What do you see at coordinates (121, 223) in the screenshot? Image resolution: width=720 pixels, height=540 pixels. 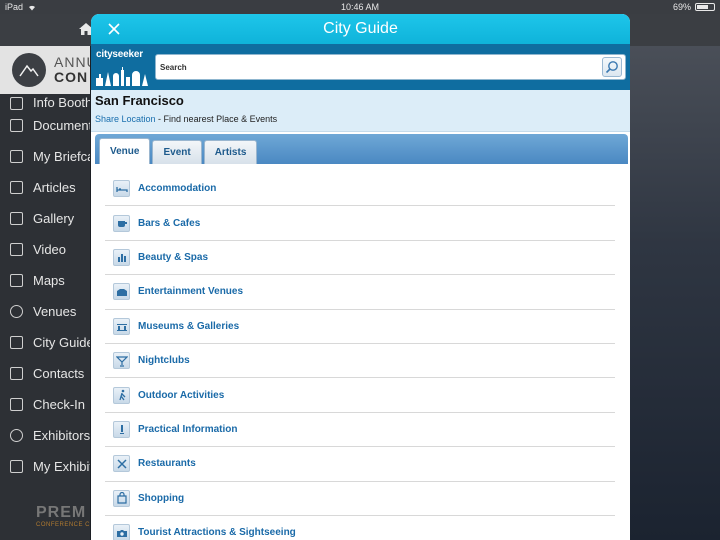 I see `coffee-cup-icon` at bounding box center [121, 223].